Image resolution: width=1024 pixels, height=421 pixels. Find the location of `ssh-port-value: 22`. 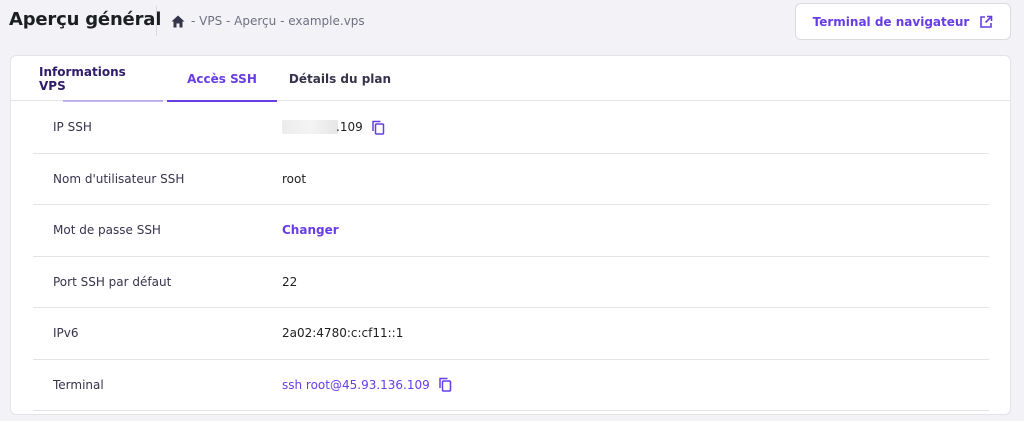

ssh-port-value: 22 is located at coordinates (290, 281).